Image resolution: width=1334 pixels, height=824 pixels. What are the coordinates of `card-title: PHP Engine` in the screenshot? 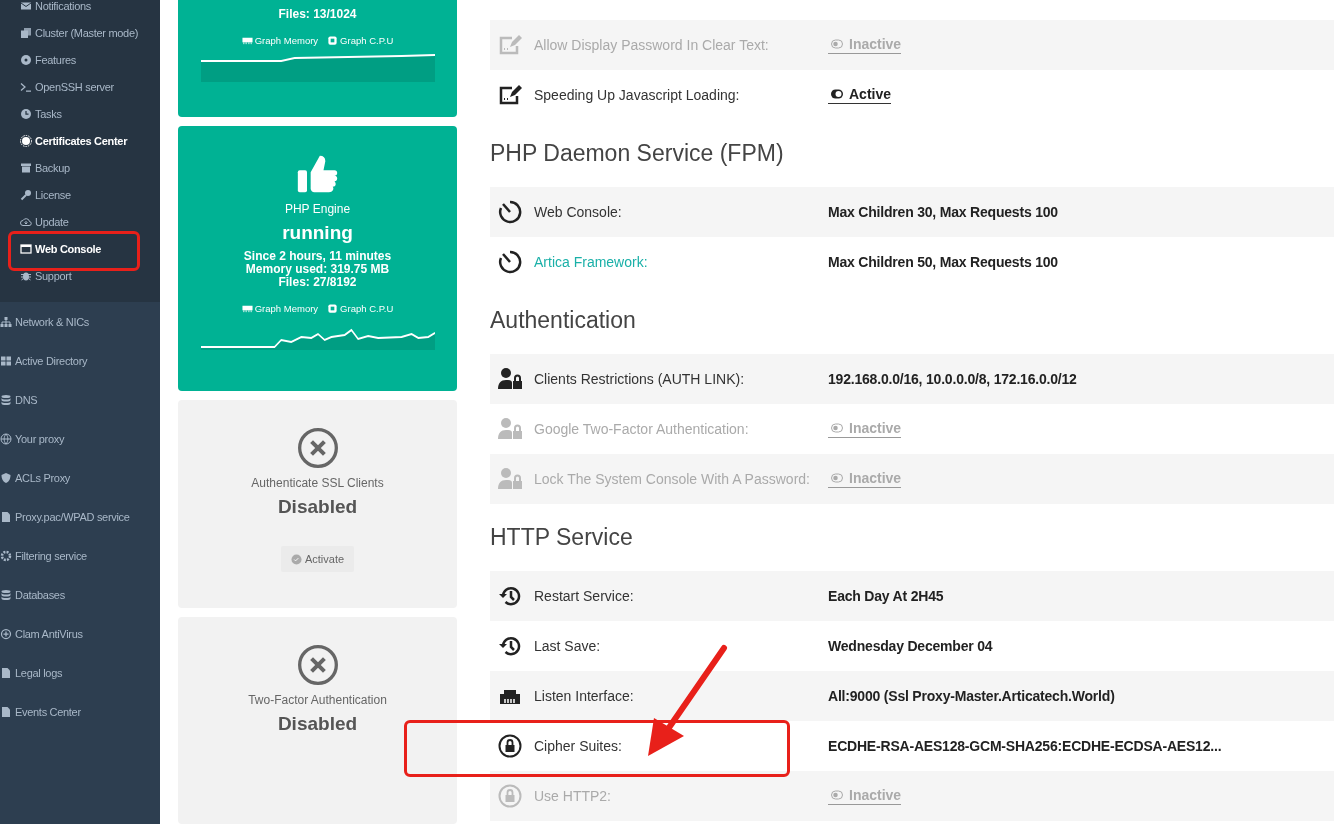 It's located at (317, 209).